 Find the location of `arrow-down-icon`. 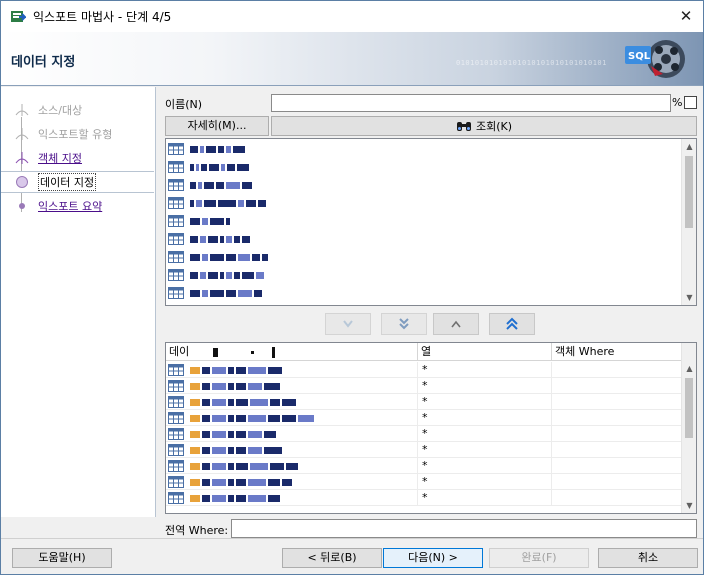

arrow-down-icon is located at coordinates (348, 324).